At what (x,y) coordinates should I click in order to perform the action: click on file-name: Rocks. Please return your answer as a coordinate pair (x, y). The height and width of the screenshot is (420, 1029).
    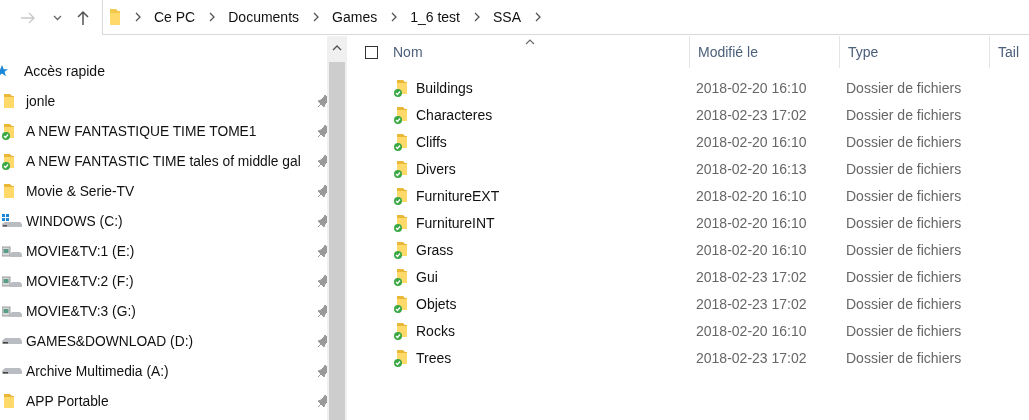
    Looking at the image, I should click on (435, 330).